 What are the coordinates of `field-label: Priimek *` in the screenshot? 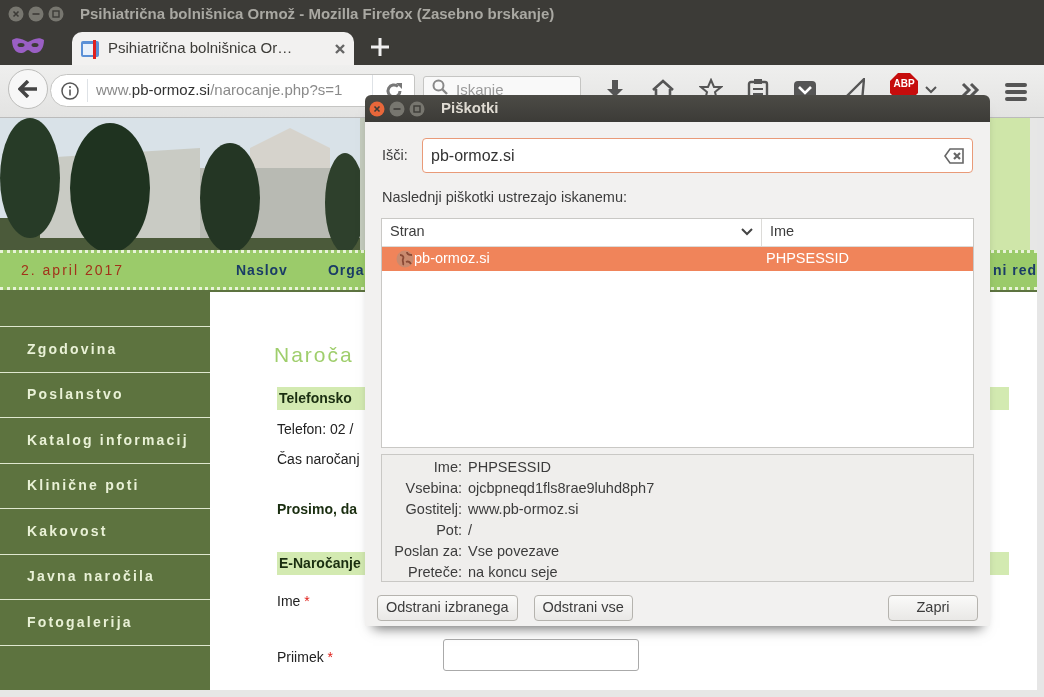 It's located at (305, 657).